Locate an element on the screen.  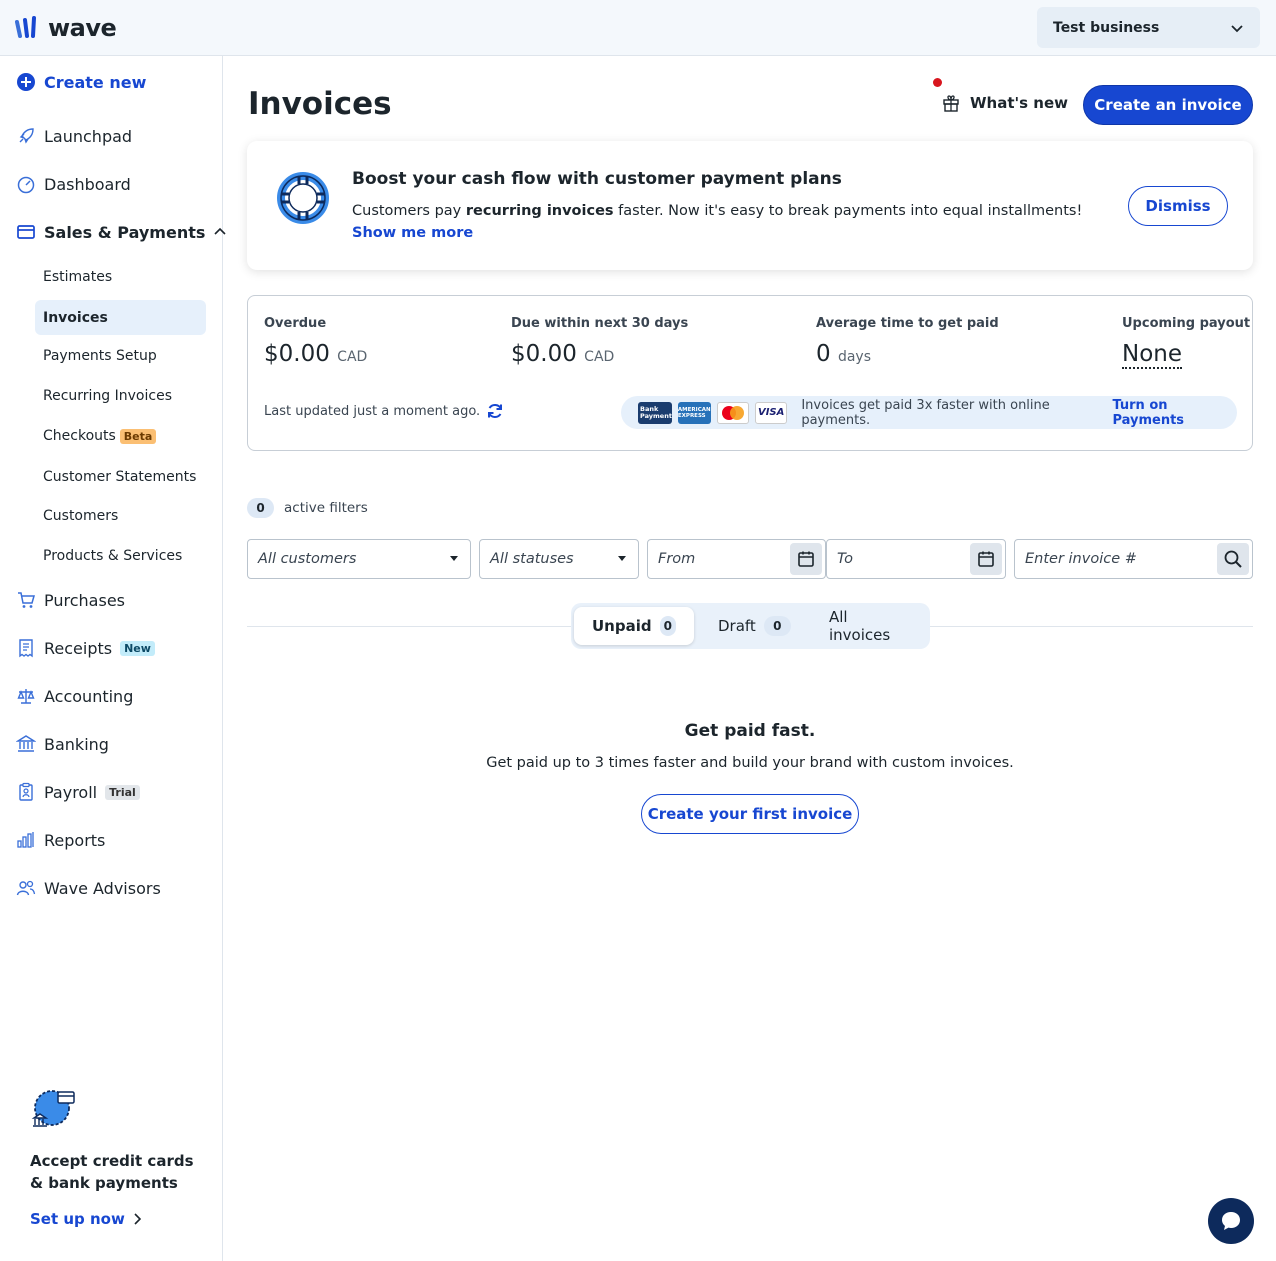
page-title: Invoices is located at coordinates (320, 104).